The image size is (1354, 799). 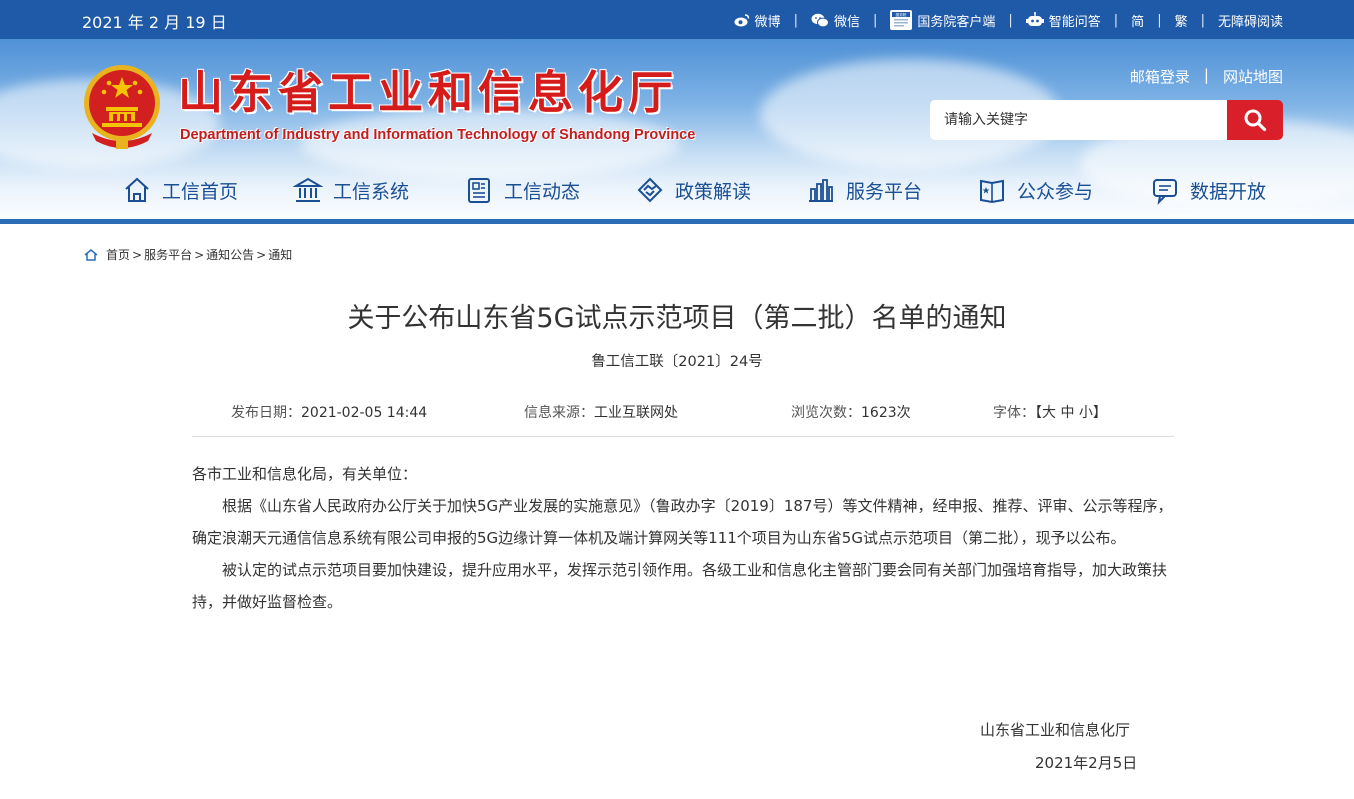 I want to click on publish-date: 发布日期：2021-02-05 14:44, so click(x=329, y=412).